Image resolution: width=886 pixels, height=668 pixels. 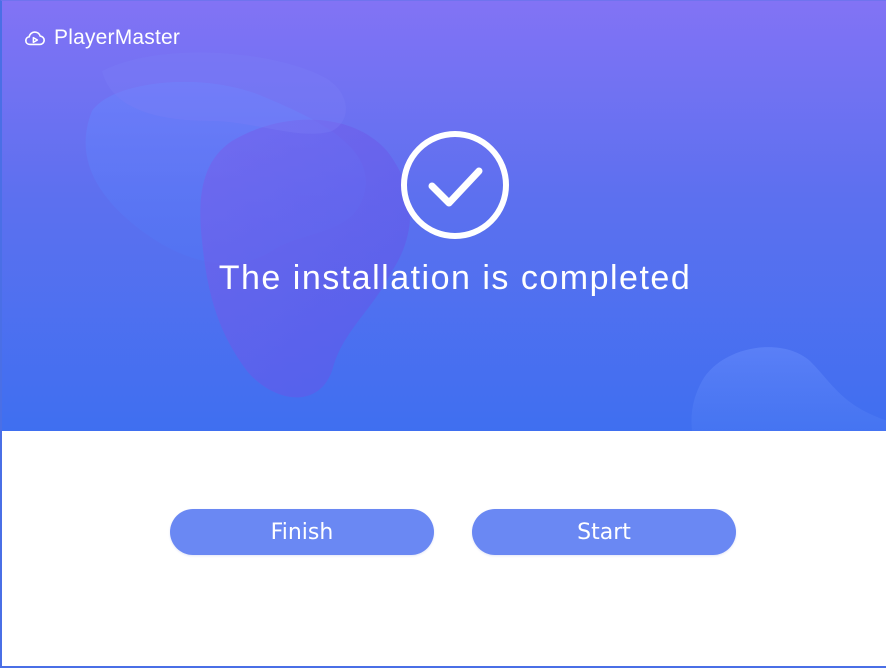 What do you see at coordinates (35, 38) in the screenshot?
I see `cloud-play-icon` at bounding box center [35, 38].